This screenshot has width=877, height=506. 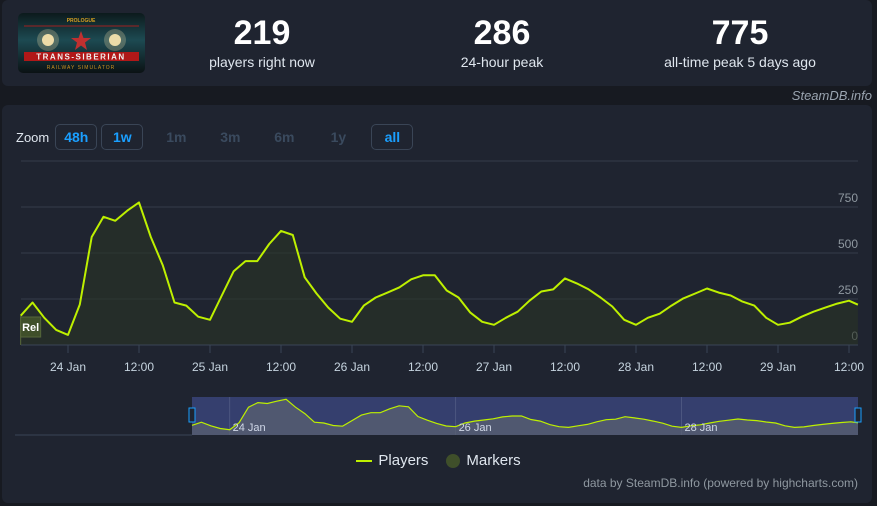 I want to click on x-tick-label: 27 Jan, so click(x=494, y=367).